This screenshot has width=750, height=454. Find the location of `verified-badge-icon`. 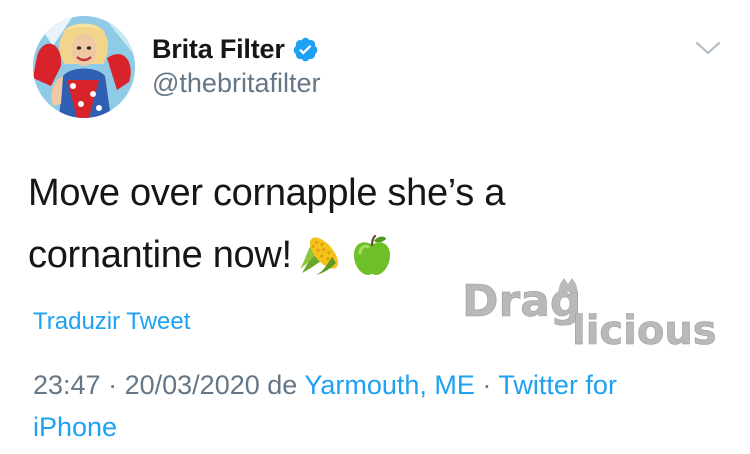

verified-badge-icon is located at coordinates (305, 49).